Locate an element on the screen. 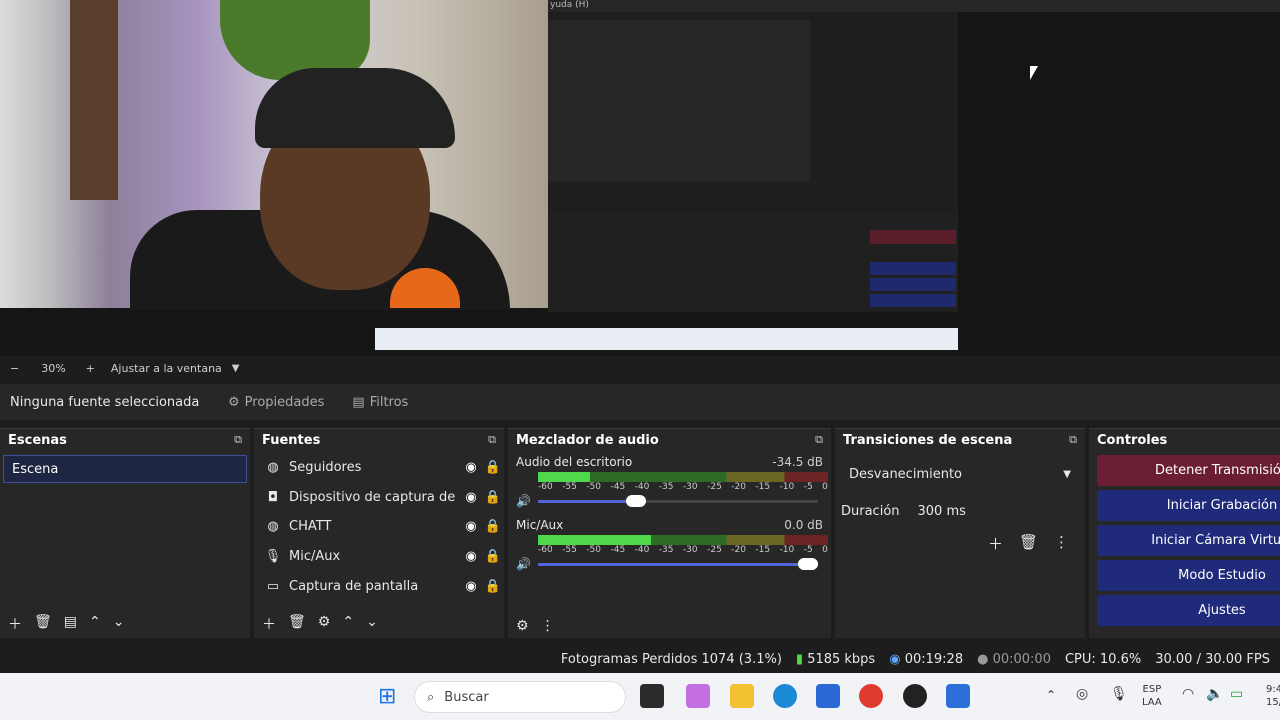 This screenshot has height=720, width=1280. source-name: CHATT is located at coordinates (310, 527).